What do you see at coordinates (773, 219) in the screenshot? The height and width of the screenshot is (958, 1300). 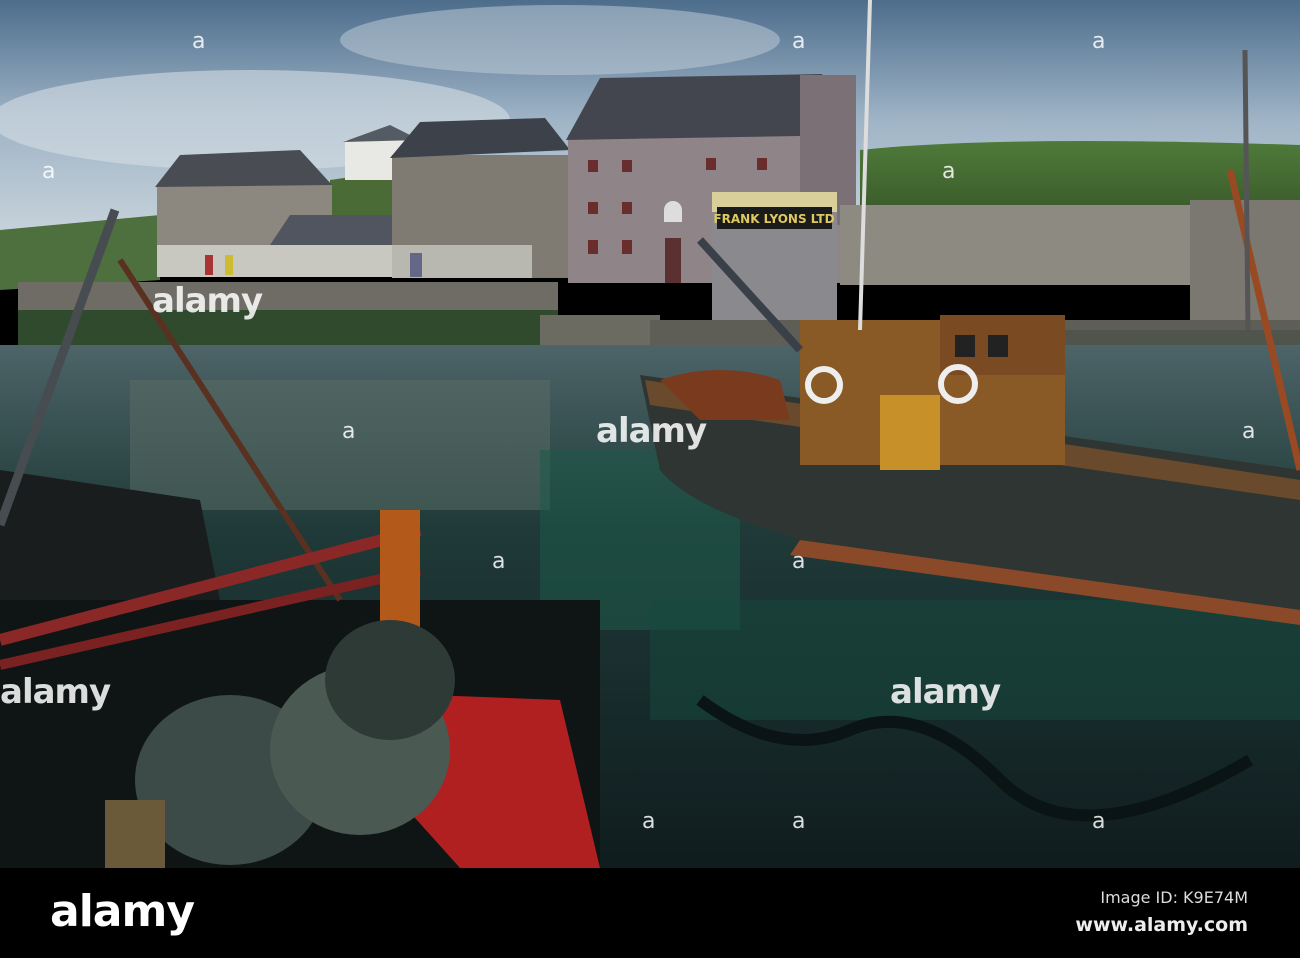 I see `building-sign: FRANK LYONS LTD` at bounding box center [773, 219].